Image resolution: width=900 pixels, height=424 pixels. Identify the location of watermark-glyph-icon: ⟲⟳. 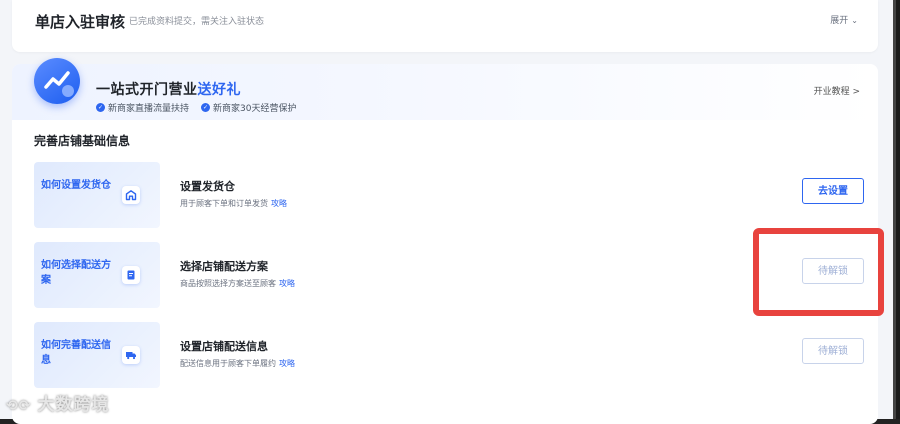
(19, 406).